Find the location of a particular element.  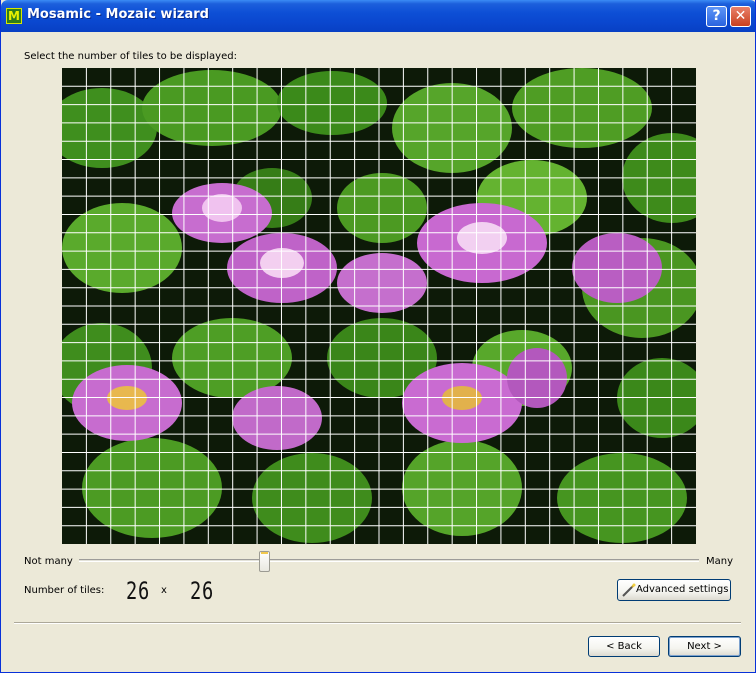

title-bar: M Mosamic - Mozaic wizard ? ✕ is located at coordinates (378, 16).